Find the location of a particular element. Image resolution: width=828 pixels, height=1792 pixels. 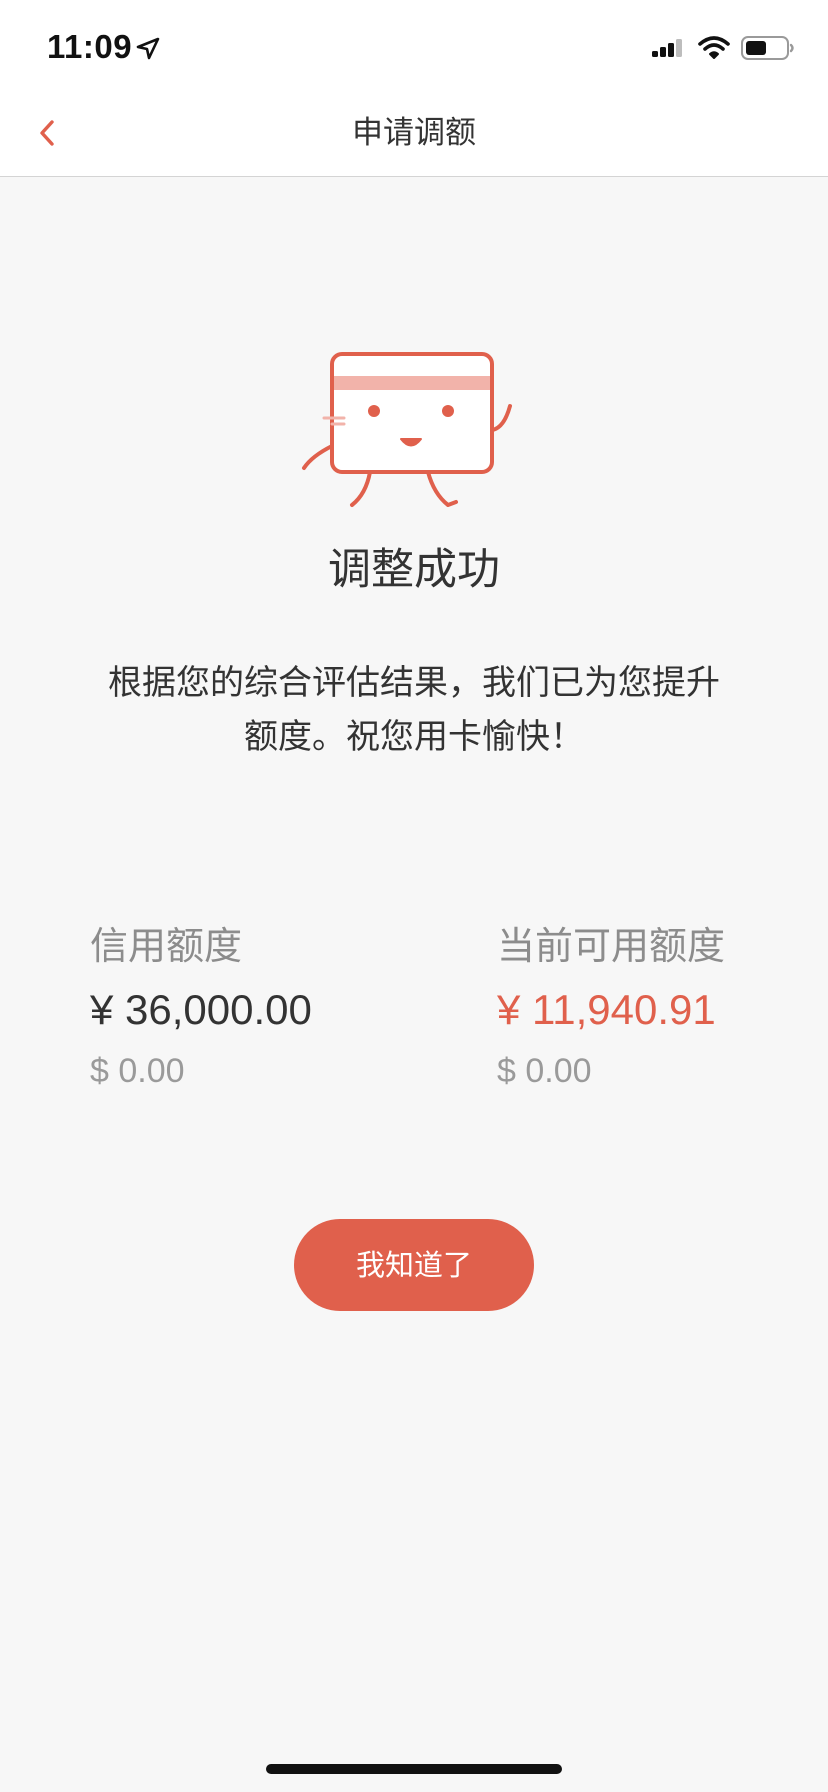

available-limit-label: 当前可用额度 is located at coordinates (611, 946).